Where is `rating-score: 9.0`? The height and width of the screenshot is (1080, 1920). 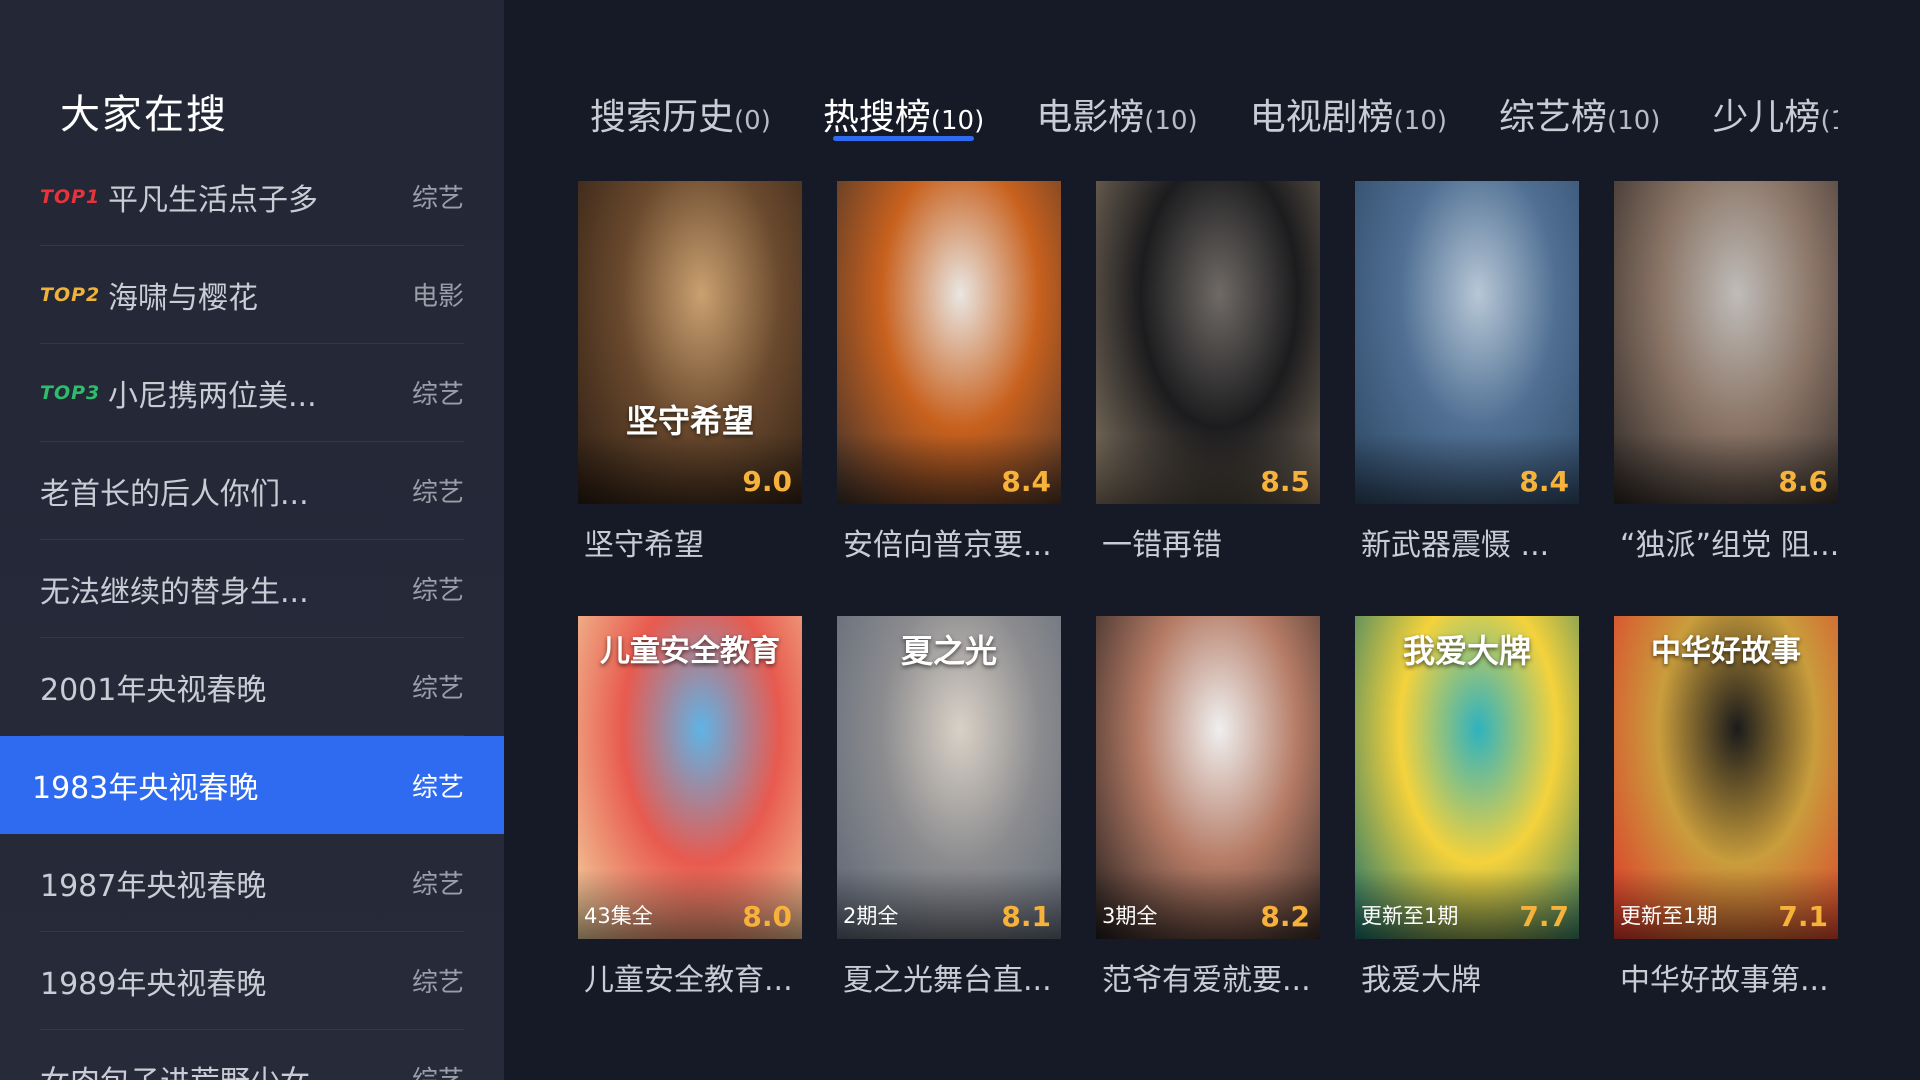
rating-score: 9.0 is located at coordinates (767, 481).